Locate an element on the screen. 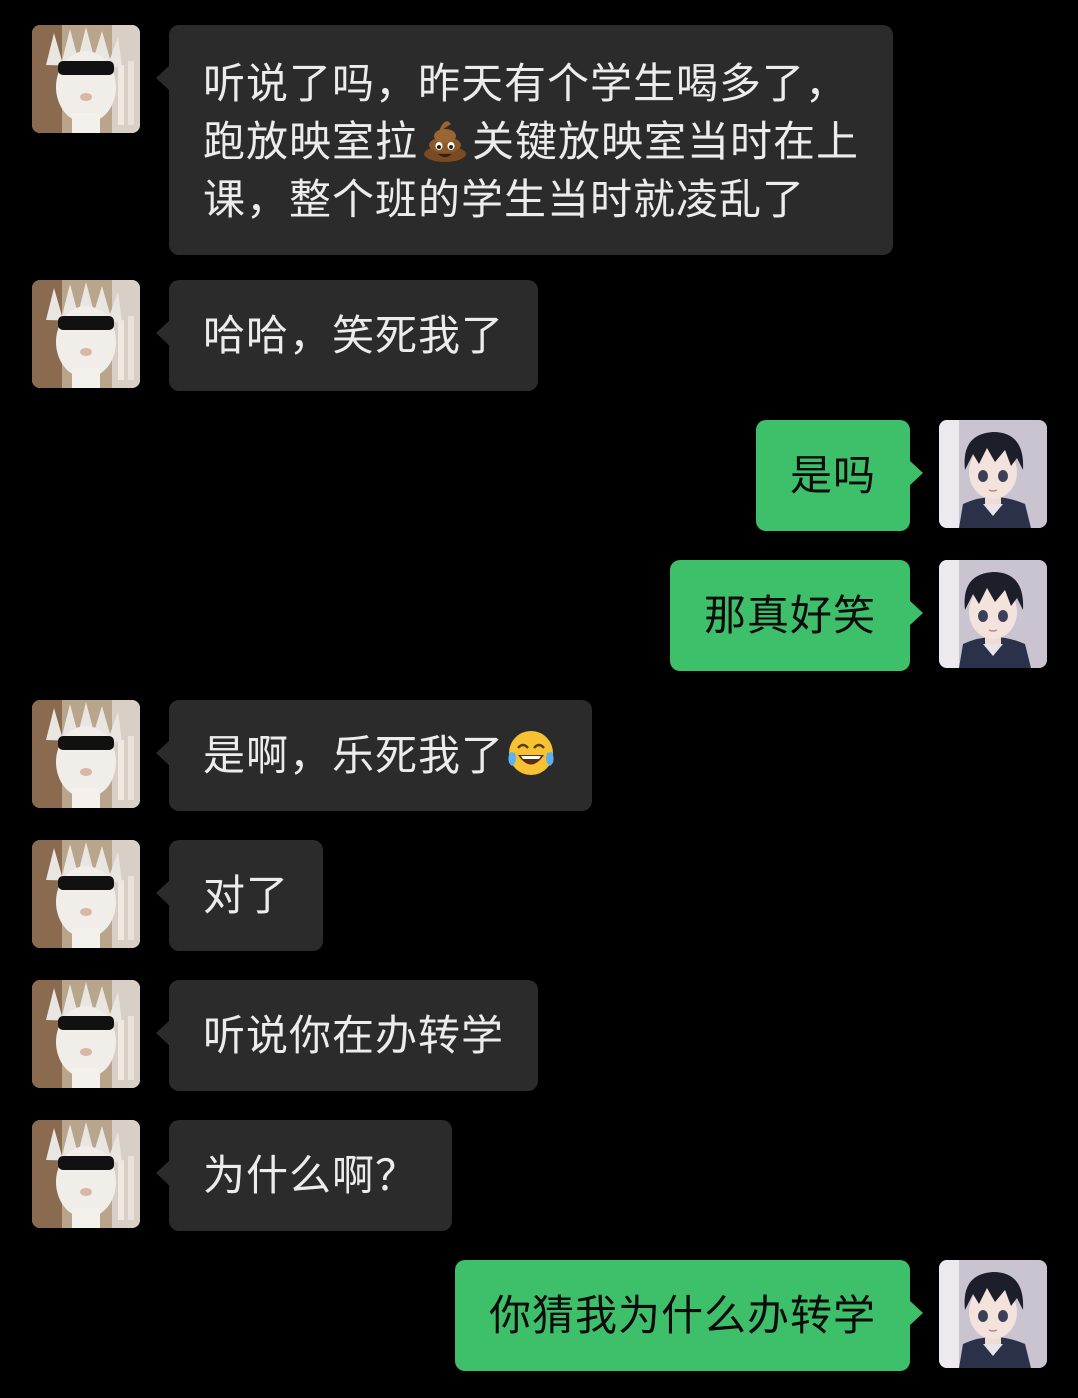  message-text: 听说你在办转学 is located at coordinates (354, 1035).